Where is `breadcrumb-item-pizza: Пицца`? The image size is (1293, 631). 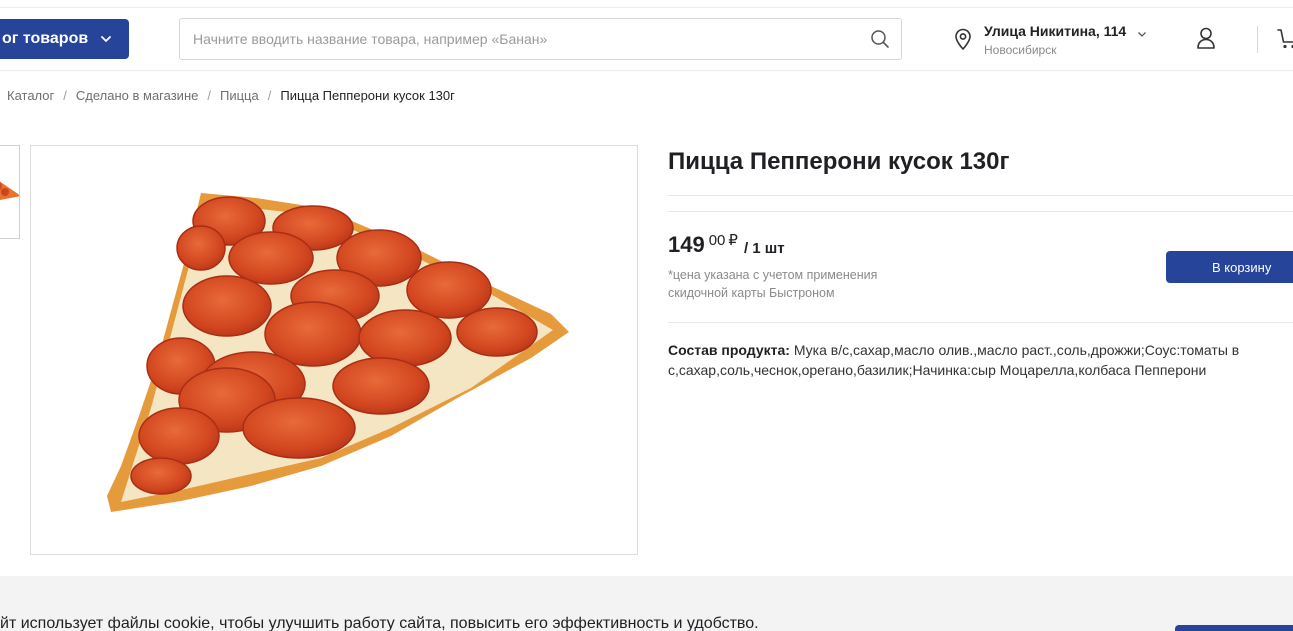 breadcrumb-item-pizza: Пицца is located at coordinates (239, 95).